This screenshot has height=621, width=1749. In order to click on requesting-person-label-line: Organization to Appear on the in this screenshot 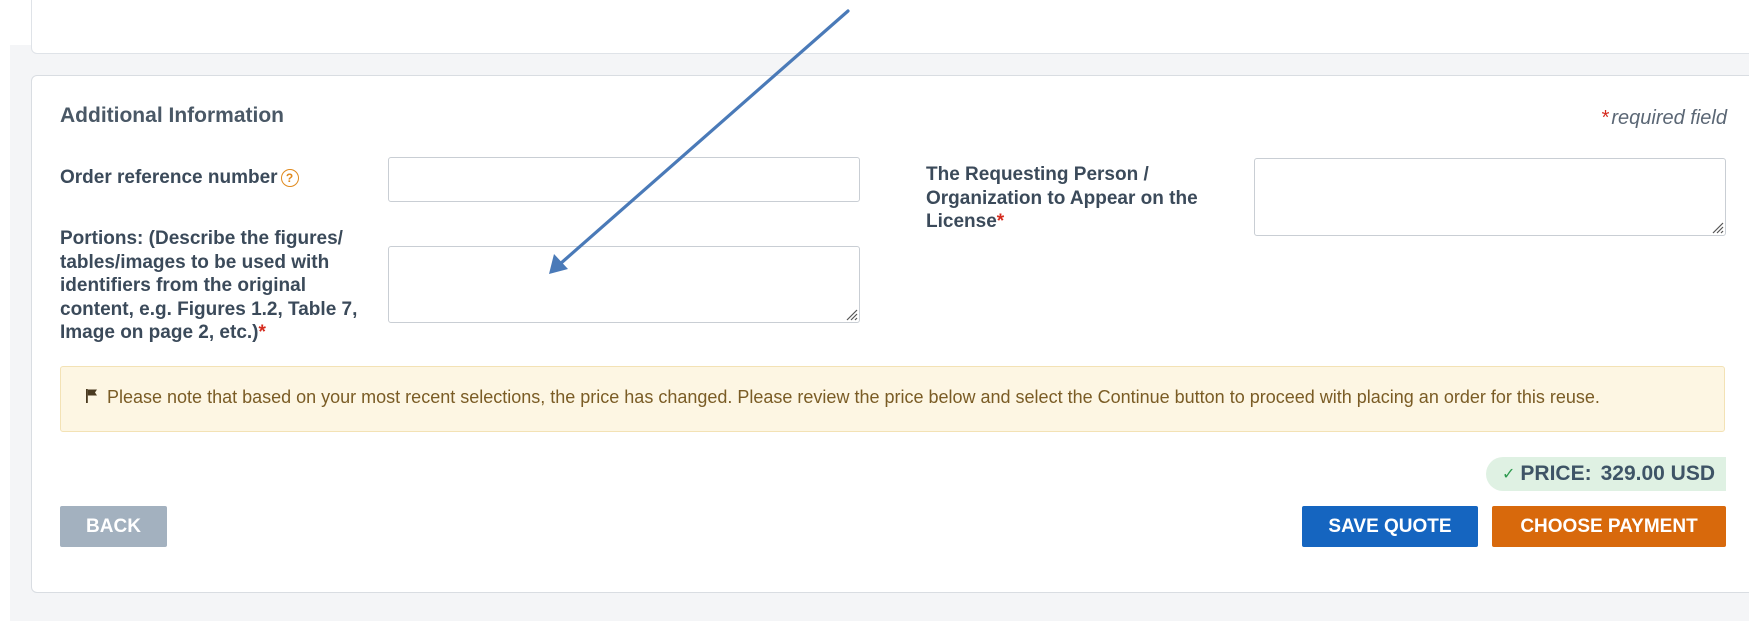, I will do `click(1062, 198)`.